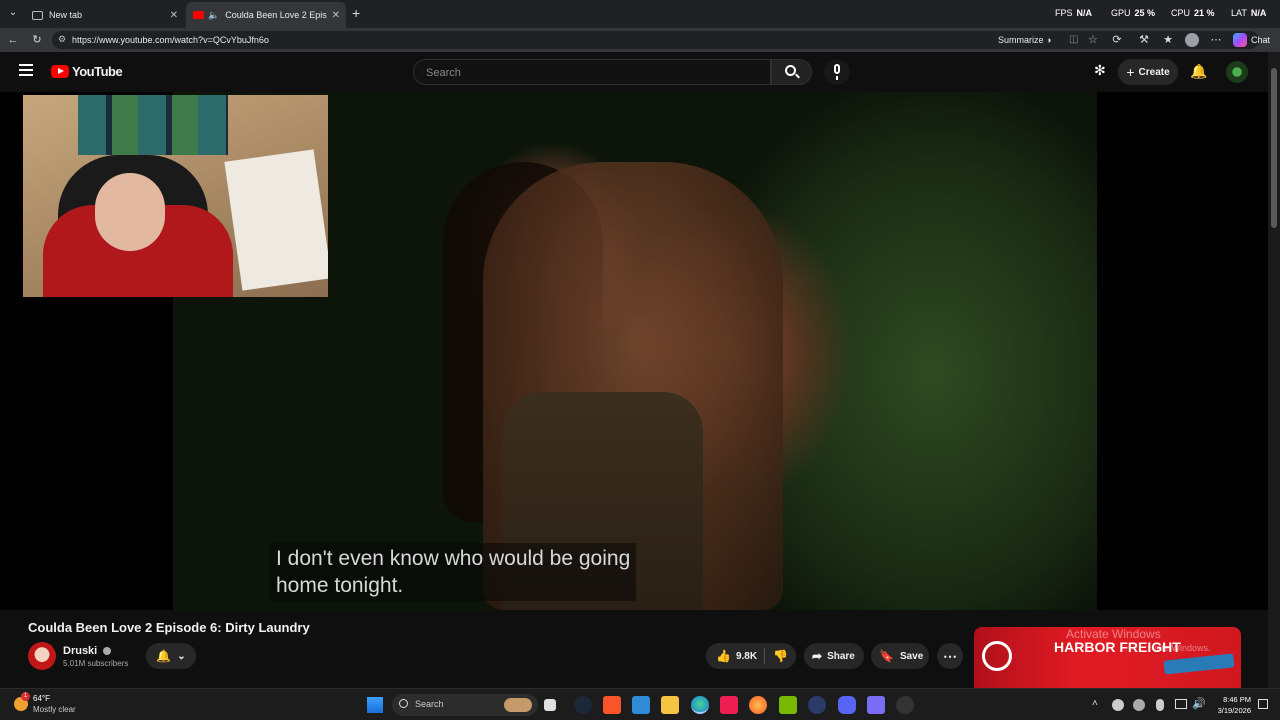 The width and height of the screenshot is (1280, 720). I want to click on cpu-value: 21 %, so click(1204, 13).